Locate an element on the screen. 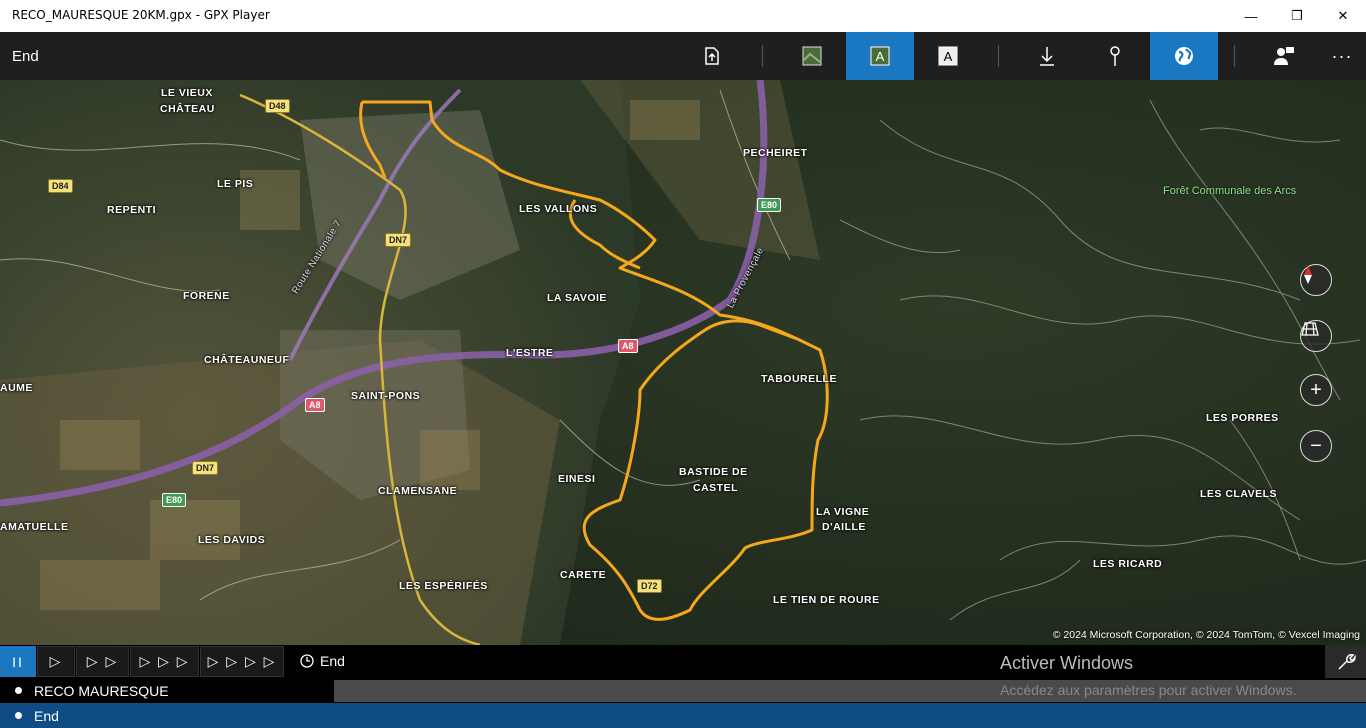 This screenshot has width=1366, height=728. export-icon is located at coordinates (712, 56).